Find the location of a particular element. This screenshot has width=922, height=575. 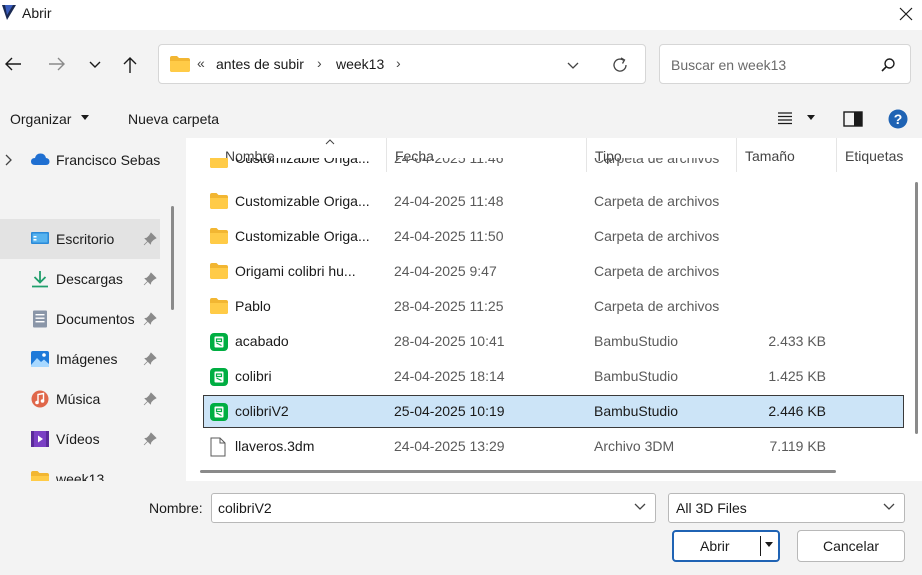

file-type-value: All 3D Files is located at coordinates (711, 508).